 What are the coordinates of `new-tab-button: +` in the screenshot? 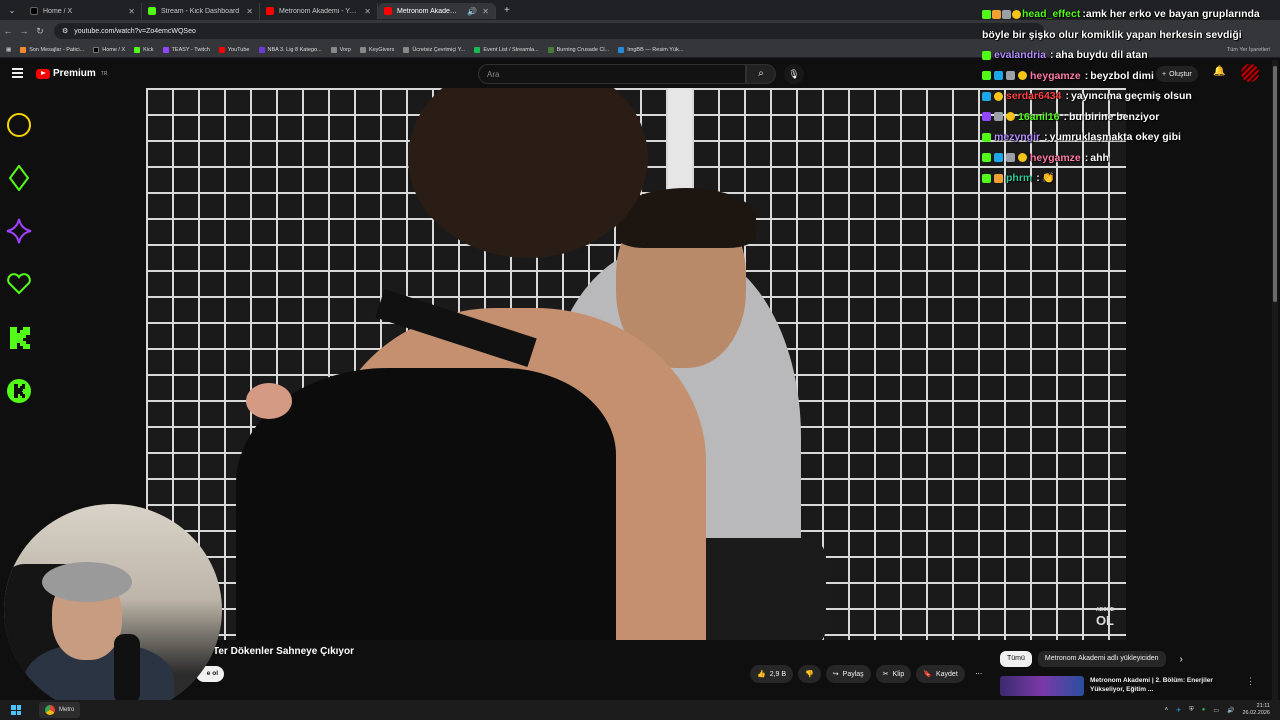 It's located at (507, 10).